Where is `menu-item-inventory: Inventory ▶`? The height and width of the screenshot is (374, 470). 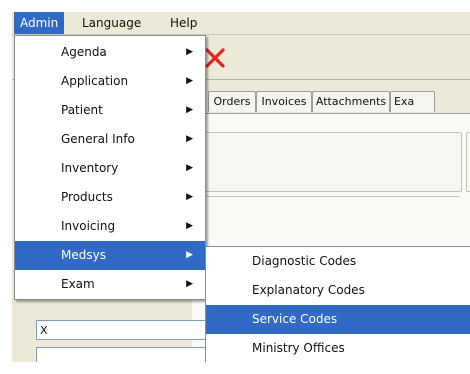 menu-item-inventory: Inventory ▶ is located at coordinates (110, 168).